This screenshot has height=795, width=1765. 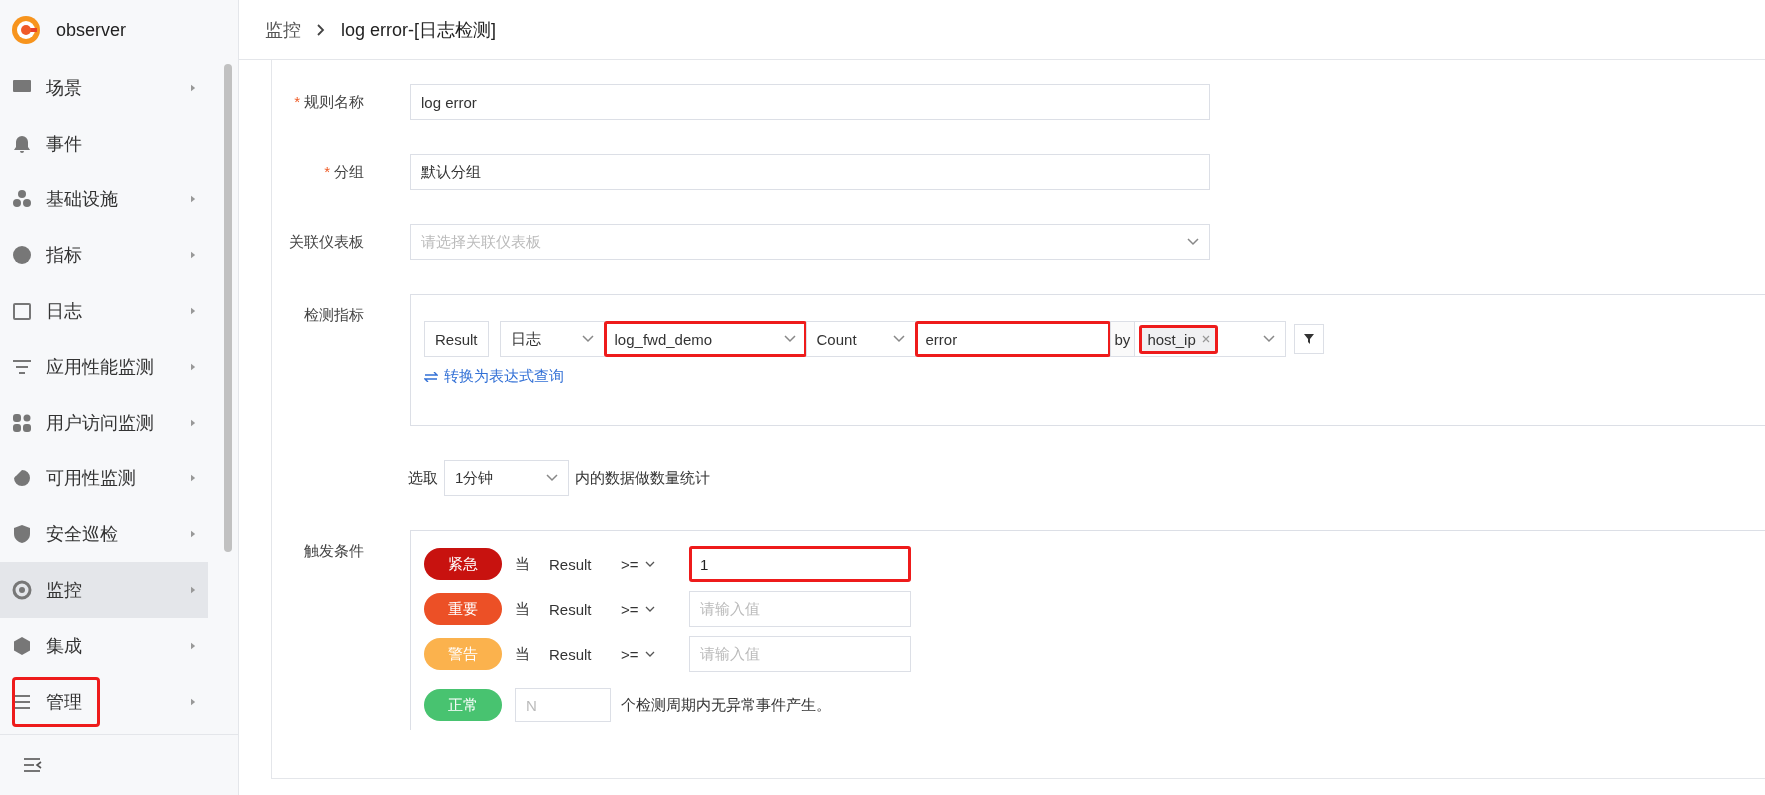 What do you see at coordinates (26, 30) in the screenshot?
I see `logo-icon` at bounding box center [26, 30].